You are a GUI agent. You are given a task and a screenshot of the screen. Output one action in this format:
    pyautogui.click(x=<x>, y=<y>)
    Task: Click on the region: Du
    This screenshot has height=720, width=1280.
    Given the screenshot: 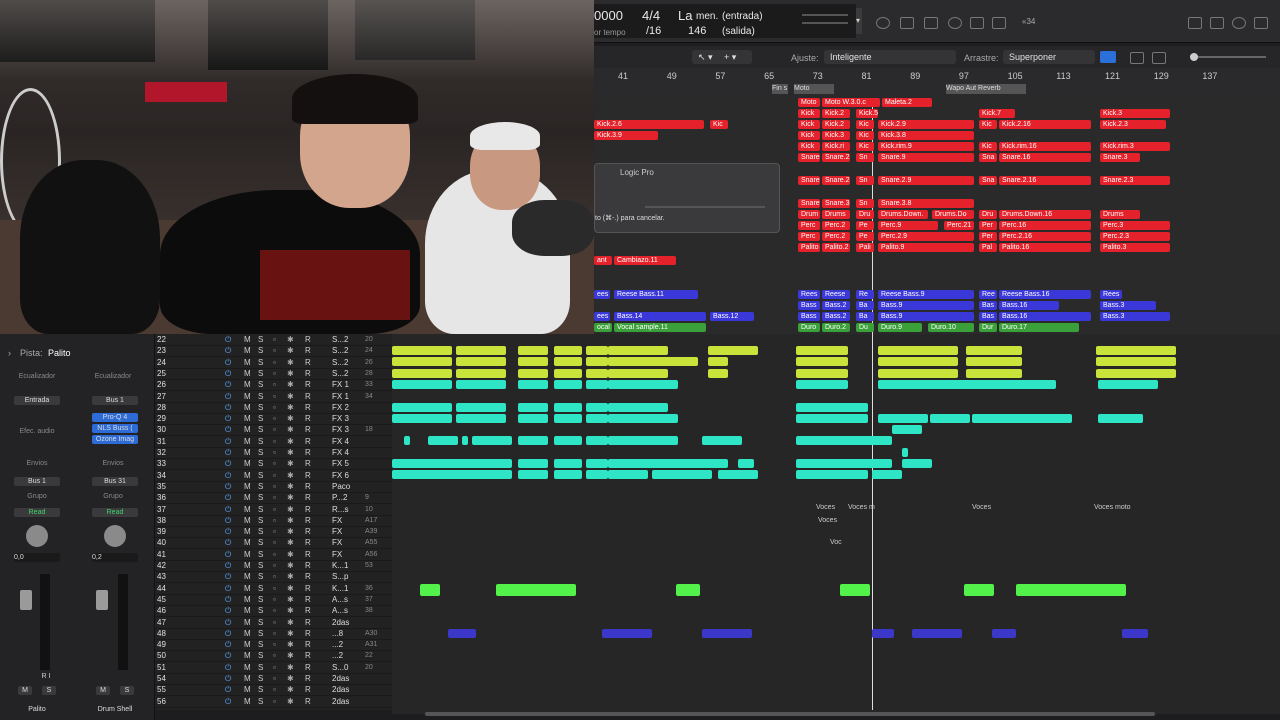 What is the action you would take?
    pyautogui.click(x=865, y=327)
    